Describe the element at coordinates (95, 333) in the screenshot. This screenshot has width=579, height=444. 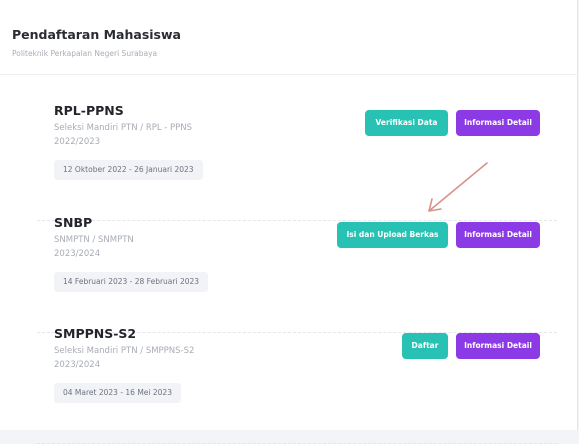
I see `program-name: SMPPNS-S2` at that location.